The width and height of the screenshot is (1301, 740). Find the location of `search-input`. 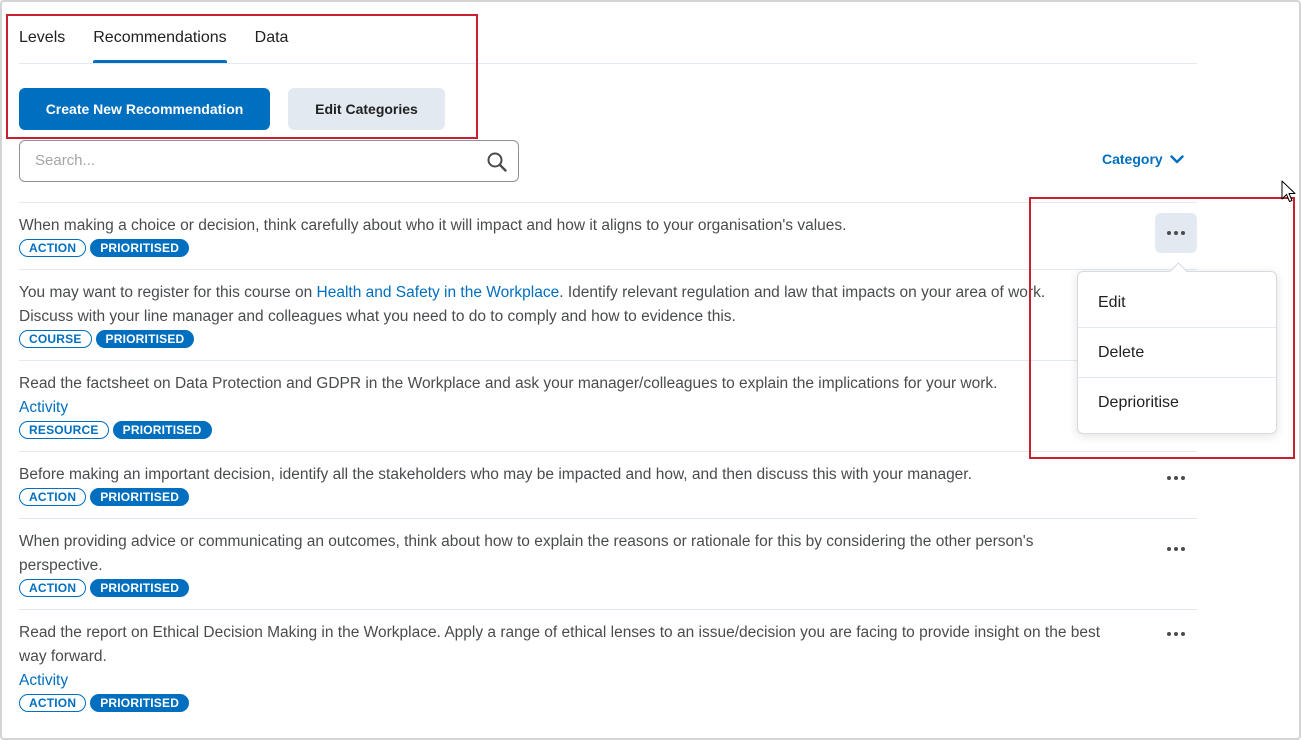

search-input is located at coordinates (255, 160).